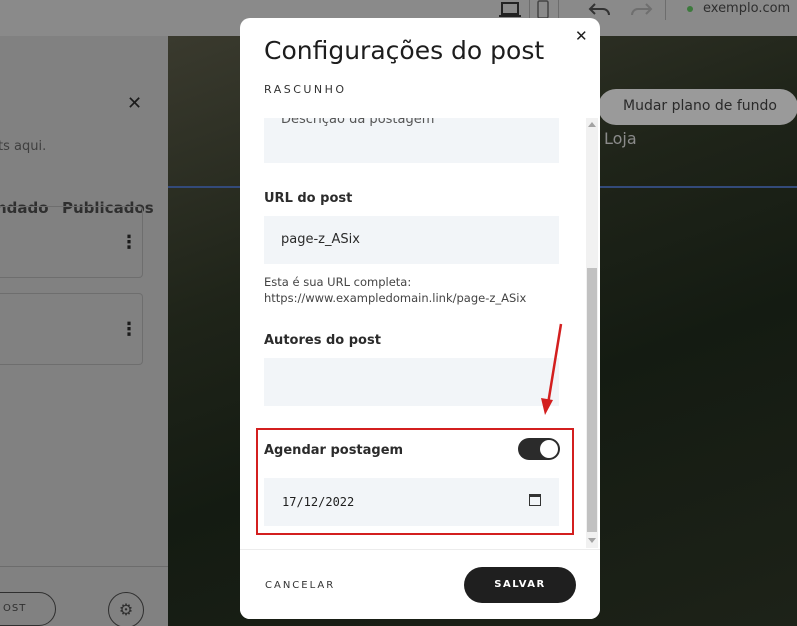 This screenshot has width=797, height=626. What do you see at coordinates (520, 585) in the screenshot?
I see `save-button: SALVAR` at bounding box center [520, 585].